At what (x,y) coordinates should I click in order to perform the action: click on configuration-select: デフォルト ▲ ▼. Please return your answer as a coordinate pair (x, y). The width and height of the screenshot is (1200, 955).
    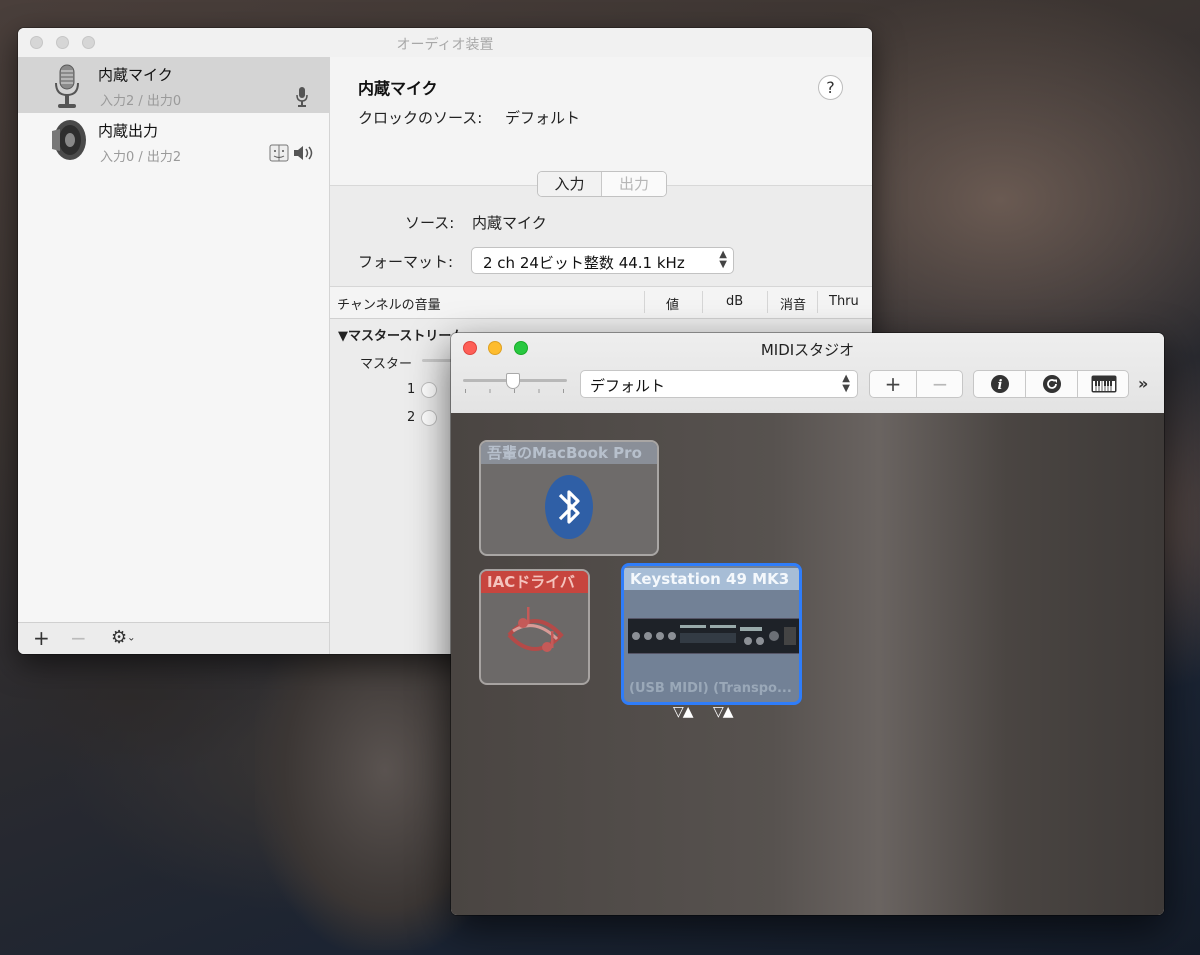
    Looking at the image, I should click on (719, 384).